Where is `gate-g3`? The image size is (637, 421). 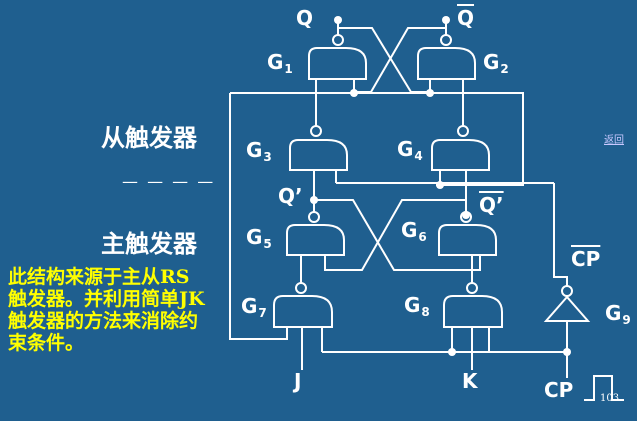 gate-g3 is located at coordinates (318, 155).